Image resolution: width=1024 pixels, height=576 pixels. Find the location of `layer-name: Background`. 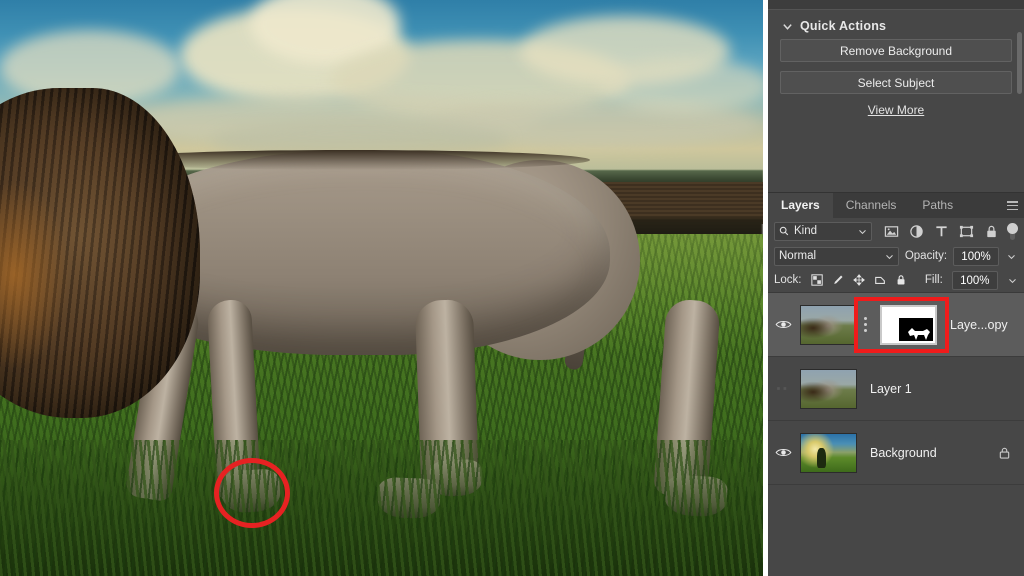

layer-name: Background is located at coordinates (903, 453).